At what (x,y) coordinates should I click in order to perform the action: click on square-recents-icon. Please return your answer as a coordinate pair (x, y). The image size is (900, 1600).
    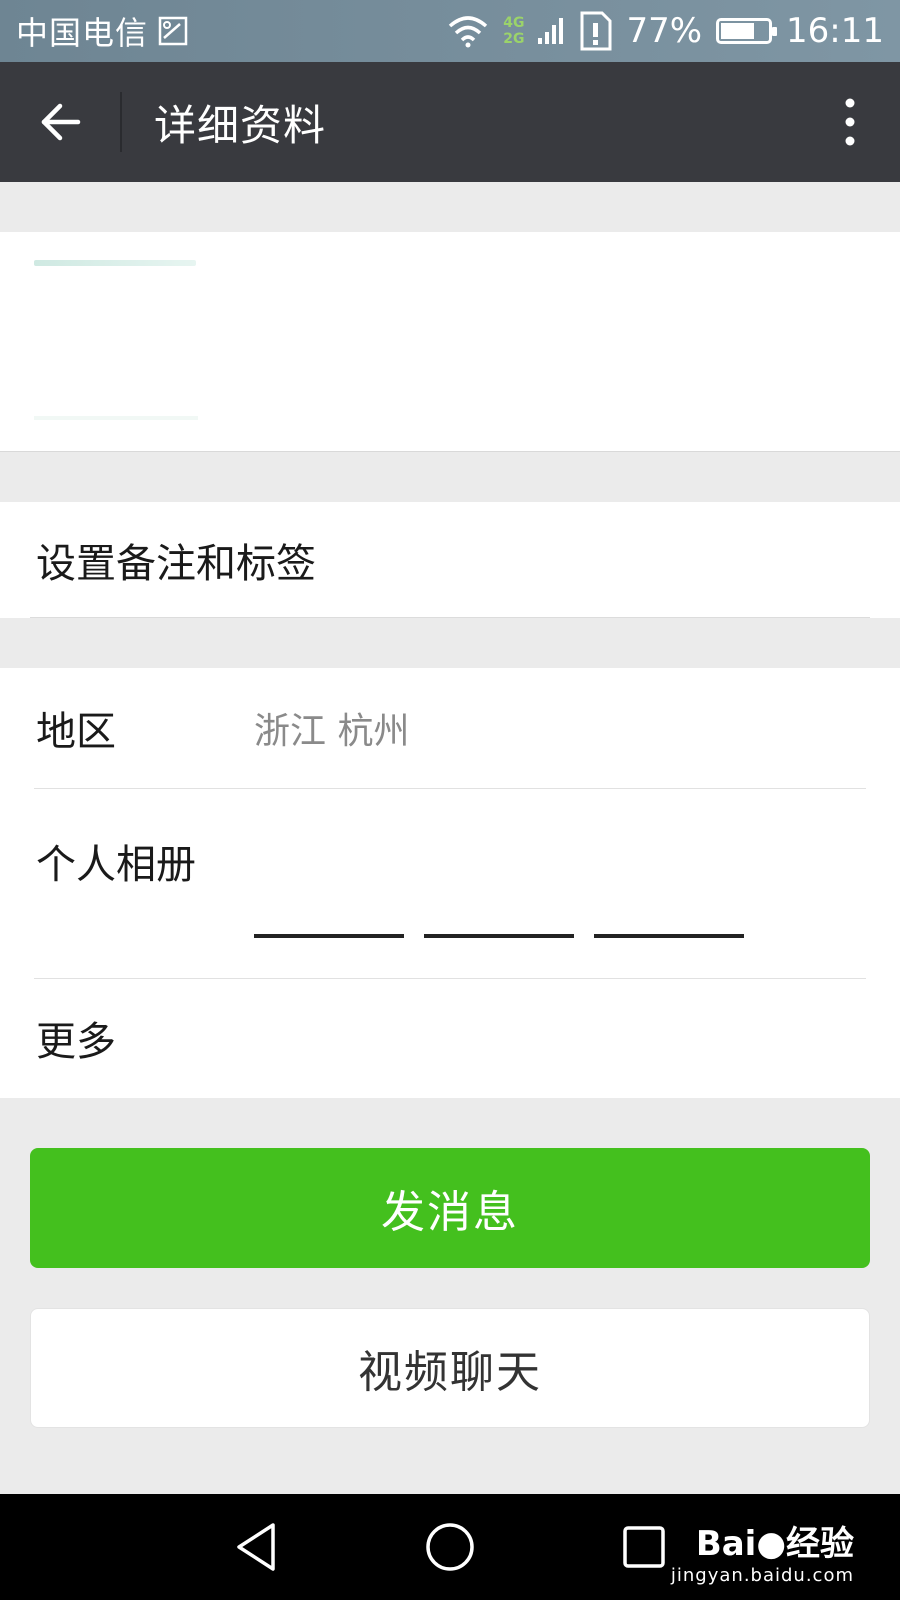
    Looking at the image, I should click on (644, 1547).